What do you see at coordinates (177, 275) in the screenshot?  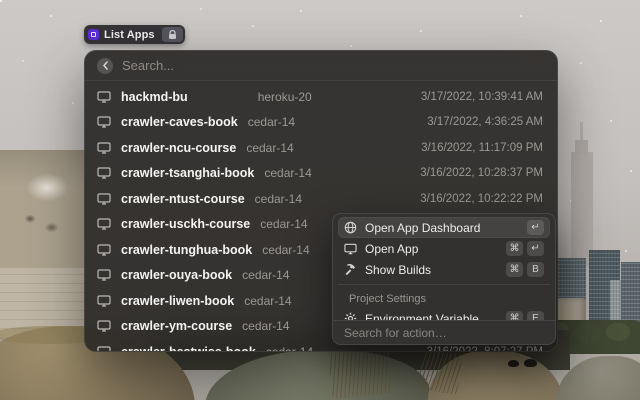 I see `app-name: crawler-ouya-book` at bounding box center [177, 275].